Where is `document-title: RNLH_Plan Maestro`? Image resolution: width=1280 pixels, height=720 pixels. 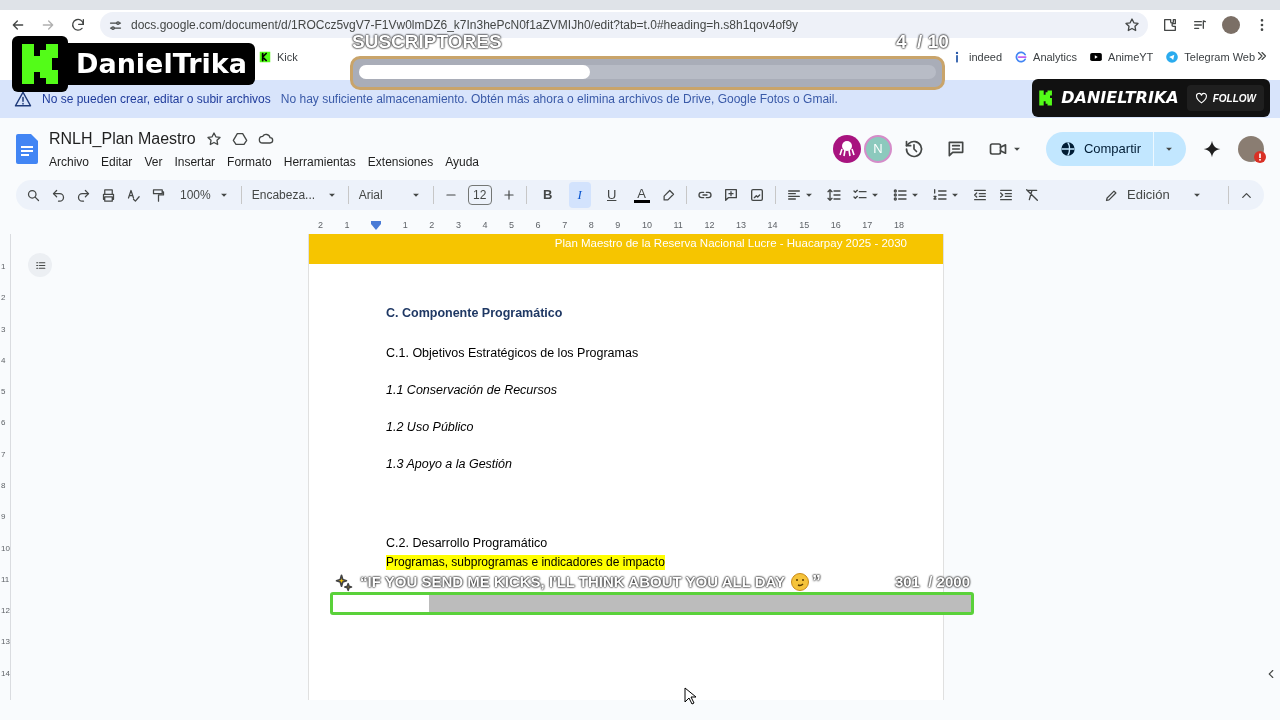 document-title: RNLH_Plan Maestro is located at coordinates (122, 139).